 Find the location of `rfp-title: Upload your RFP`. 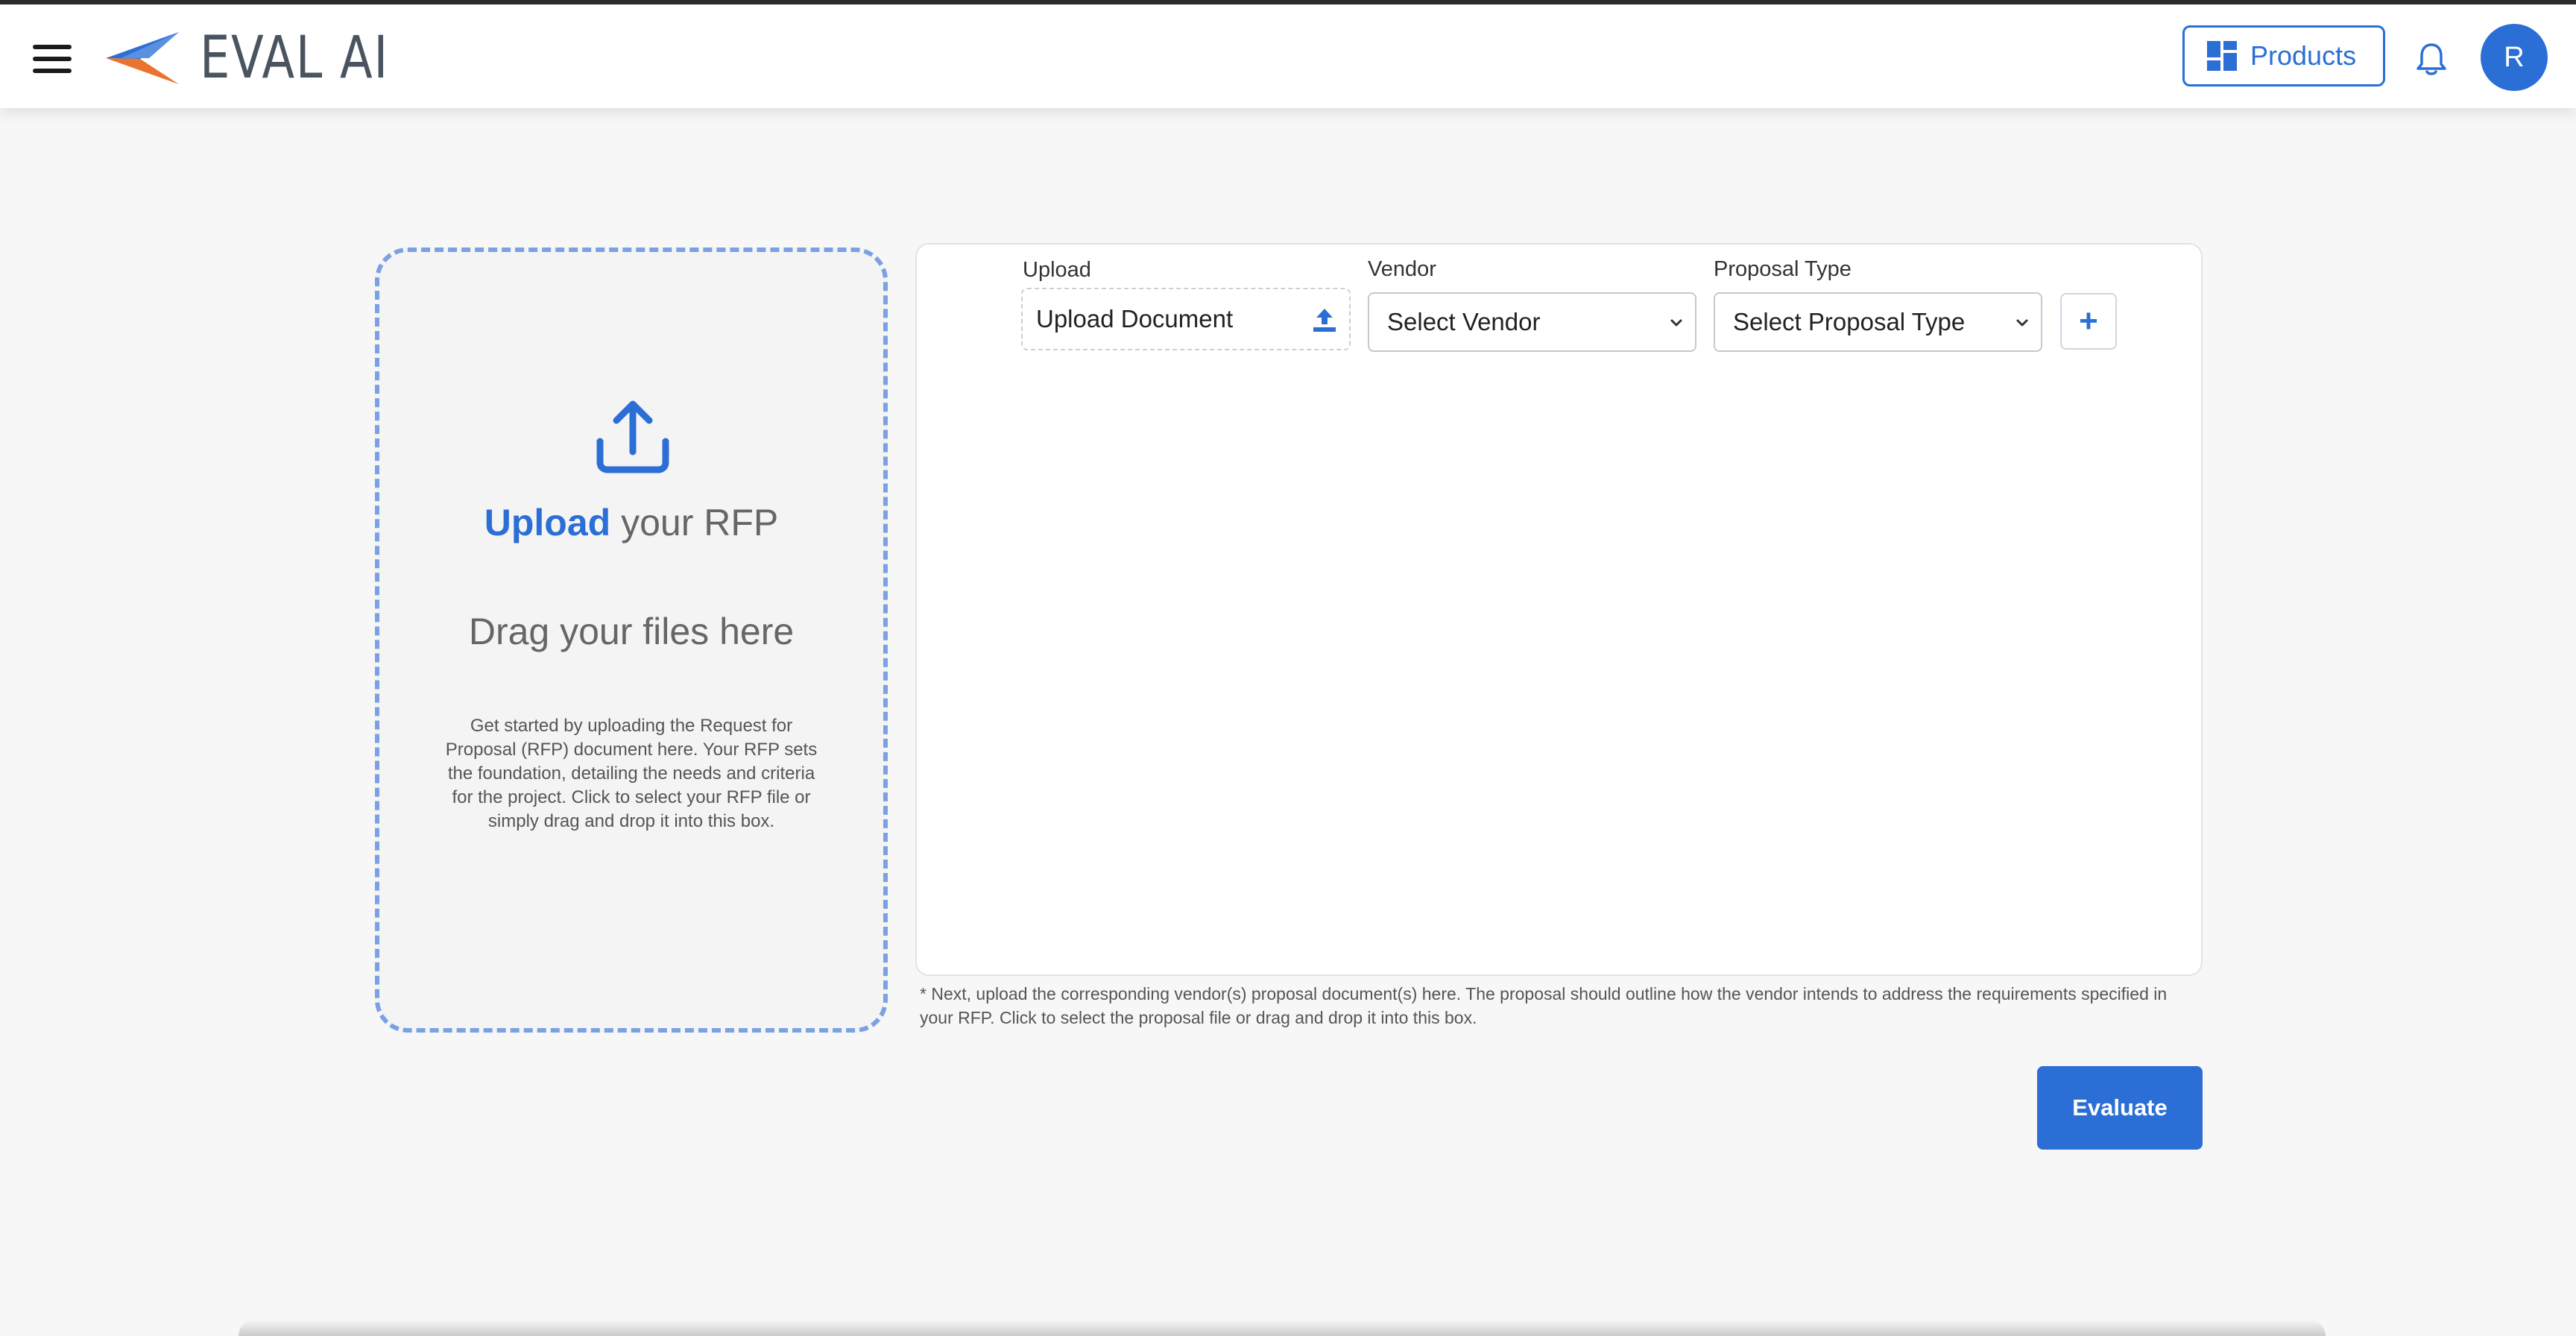

rfp-title: Upload your RFP is located at coordinates (631, 522).